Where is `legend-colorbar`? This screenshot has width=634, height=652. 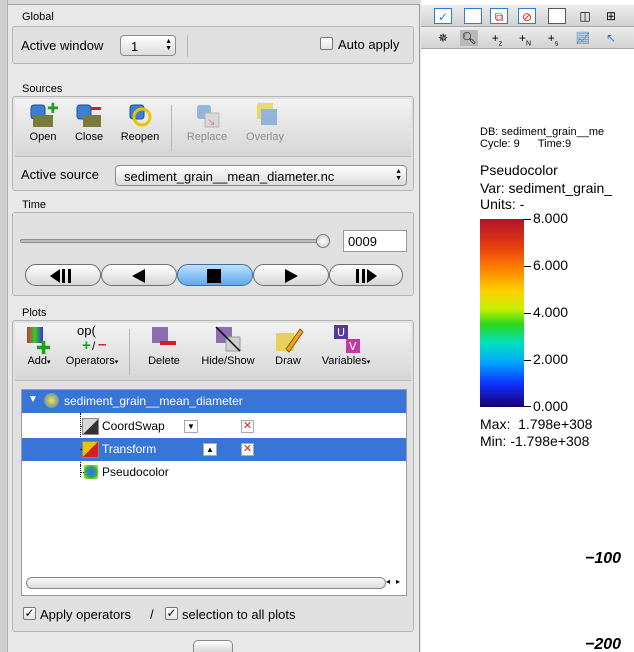
legend-colorbar is located at coordinates (502, 313).